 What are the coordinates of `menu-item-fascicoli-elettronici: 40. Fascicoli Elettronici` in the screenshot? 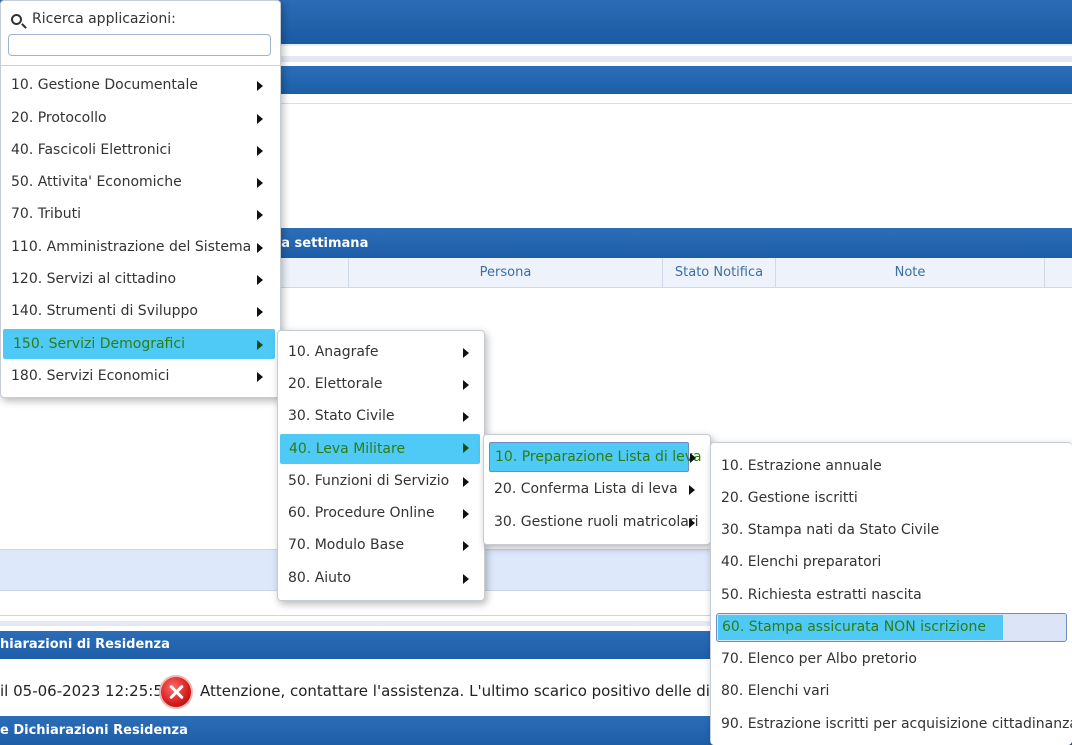 It's located at (140, 150).